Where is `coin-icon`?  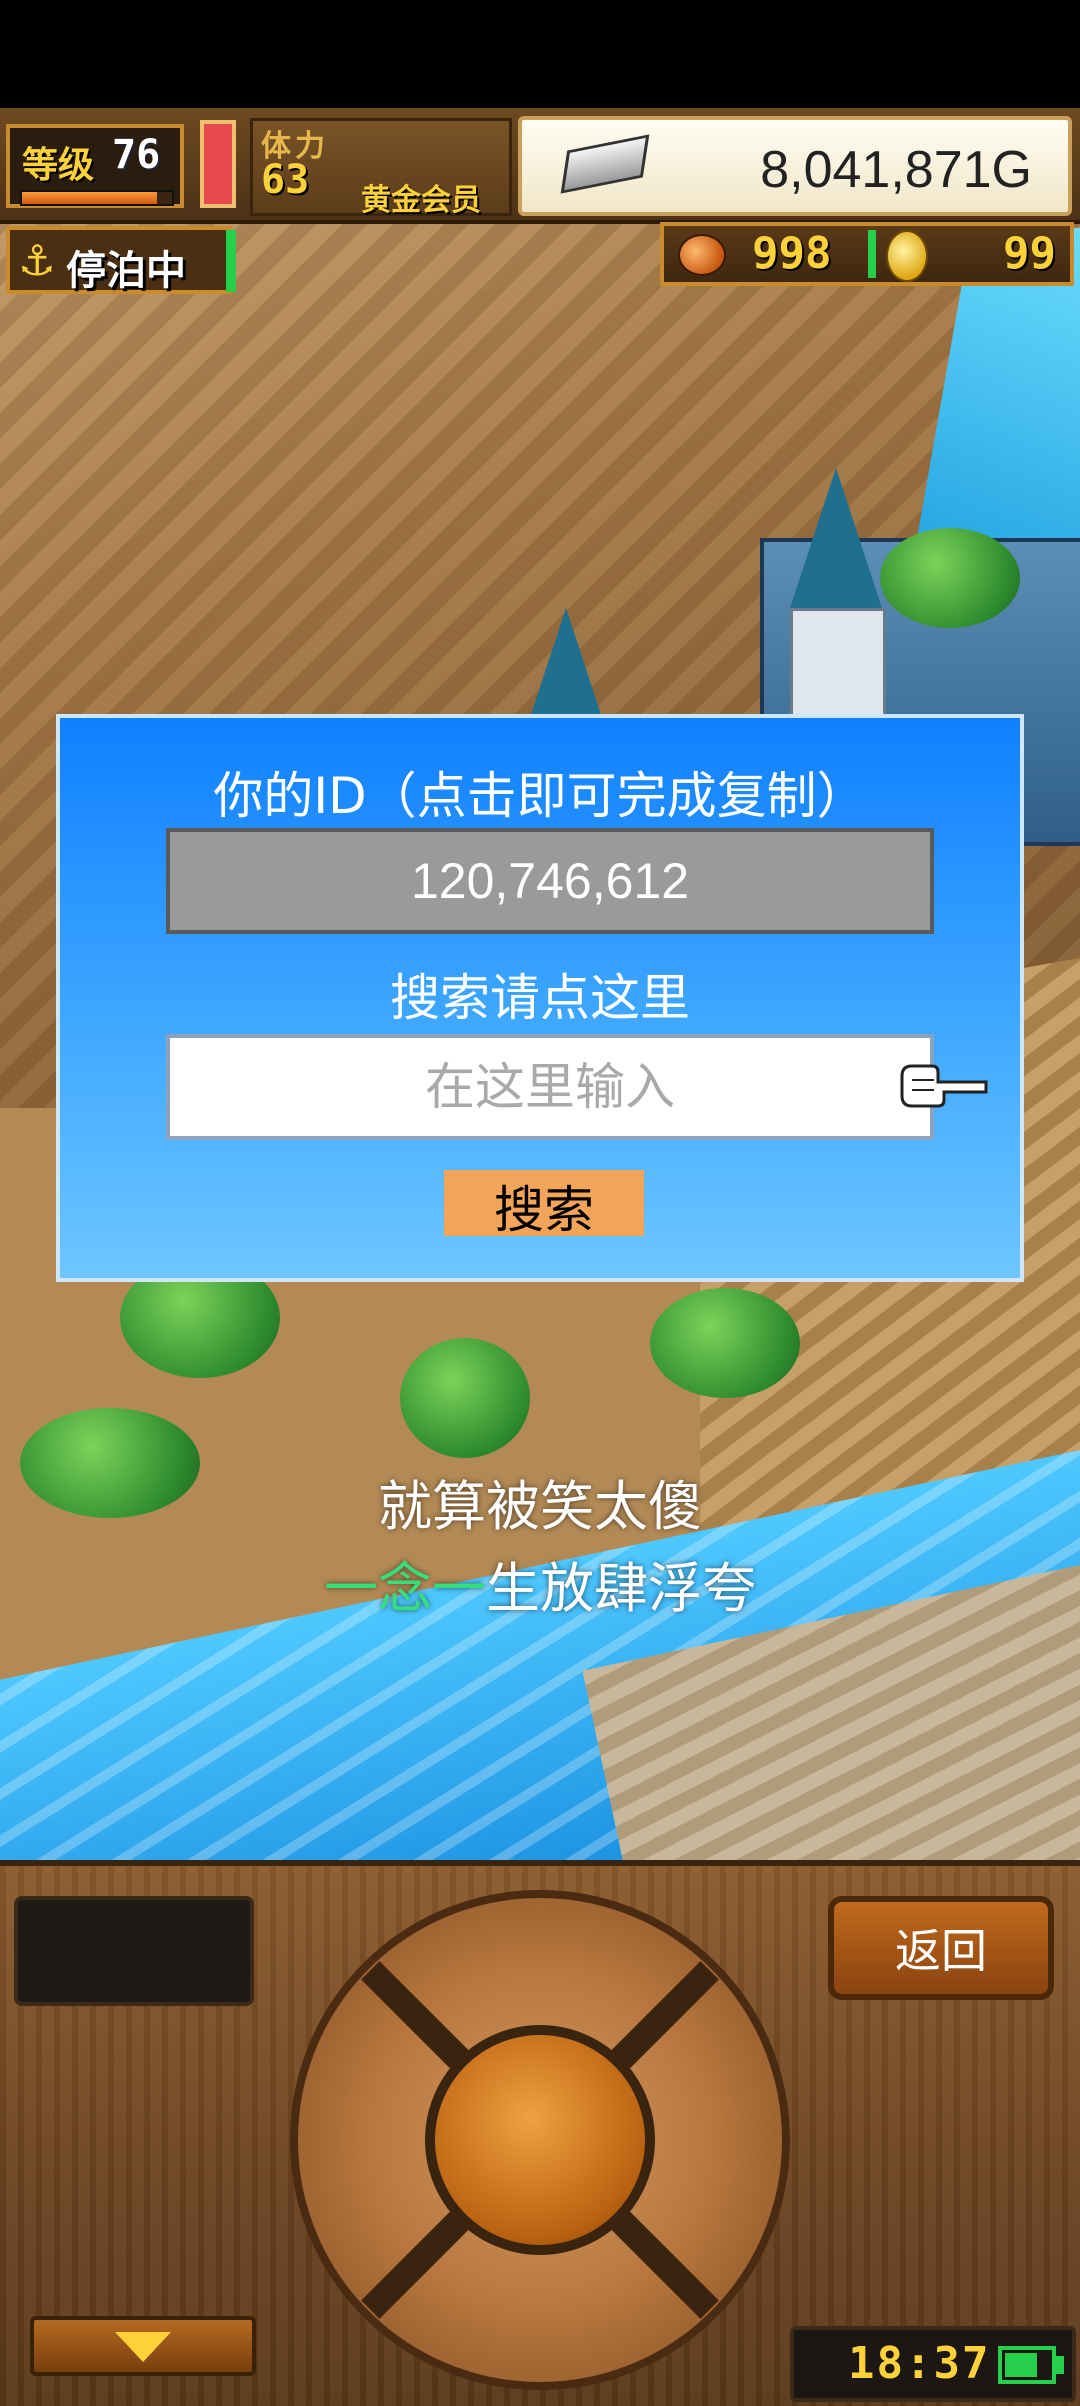
coin-icon is located at coordinates (907, 256).